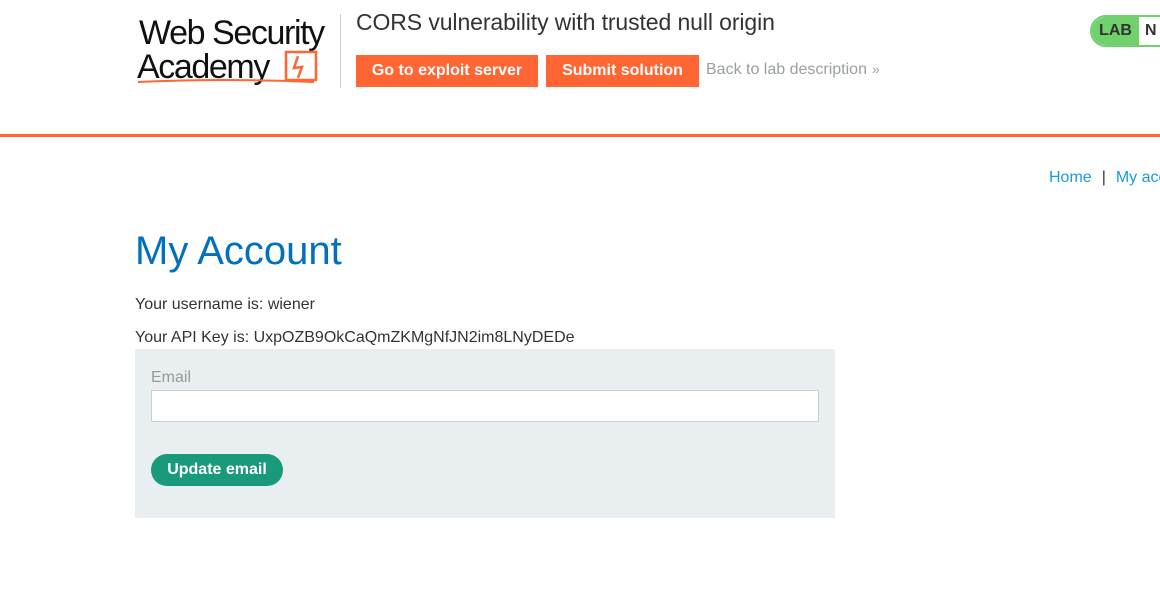 This screenshot has width=1160, height=603. Describe the element at coordinates (447, 71) in the screenshot. I see `go-to-exploit-server-button: Go to exploit server` at that location.